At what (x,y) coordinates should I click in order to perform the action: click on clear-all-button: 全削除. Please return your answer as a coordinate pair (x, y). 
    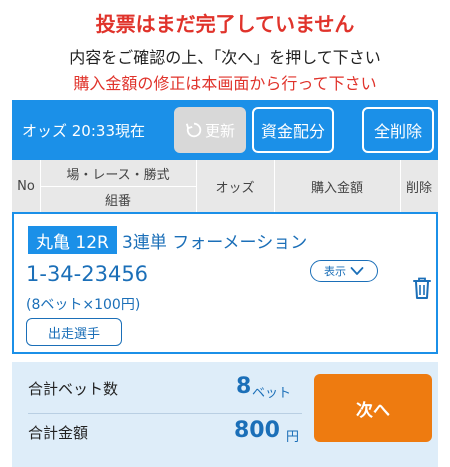
    Looking at the image, I should click on (398, 130).